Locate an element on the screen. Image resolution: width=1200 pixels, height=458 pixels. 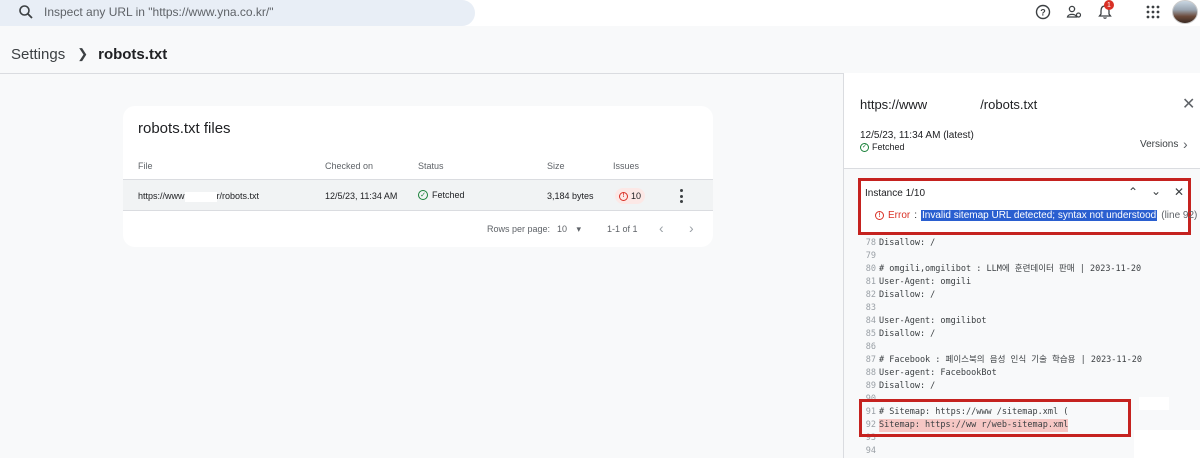
column-header-issues: Issues is located at coordinates (626, 166).